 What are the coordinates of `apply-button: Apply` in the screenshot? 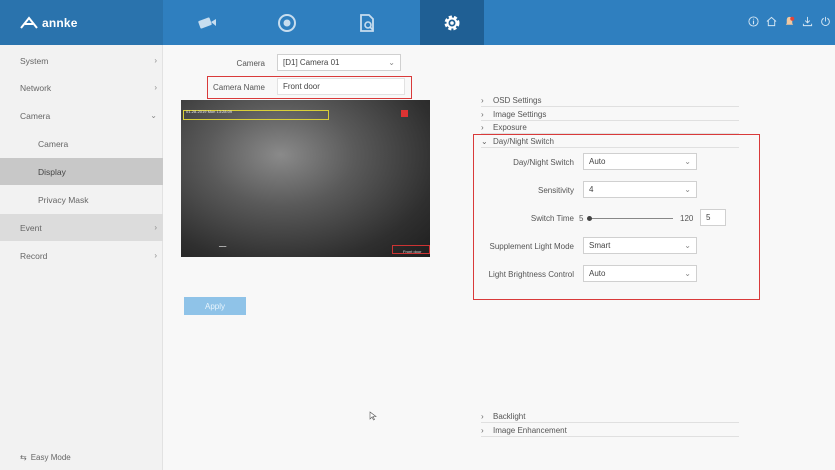 It's located at (215, 306).